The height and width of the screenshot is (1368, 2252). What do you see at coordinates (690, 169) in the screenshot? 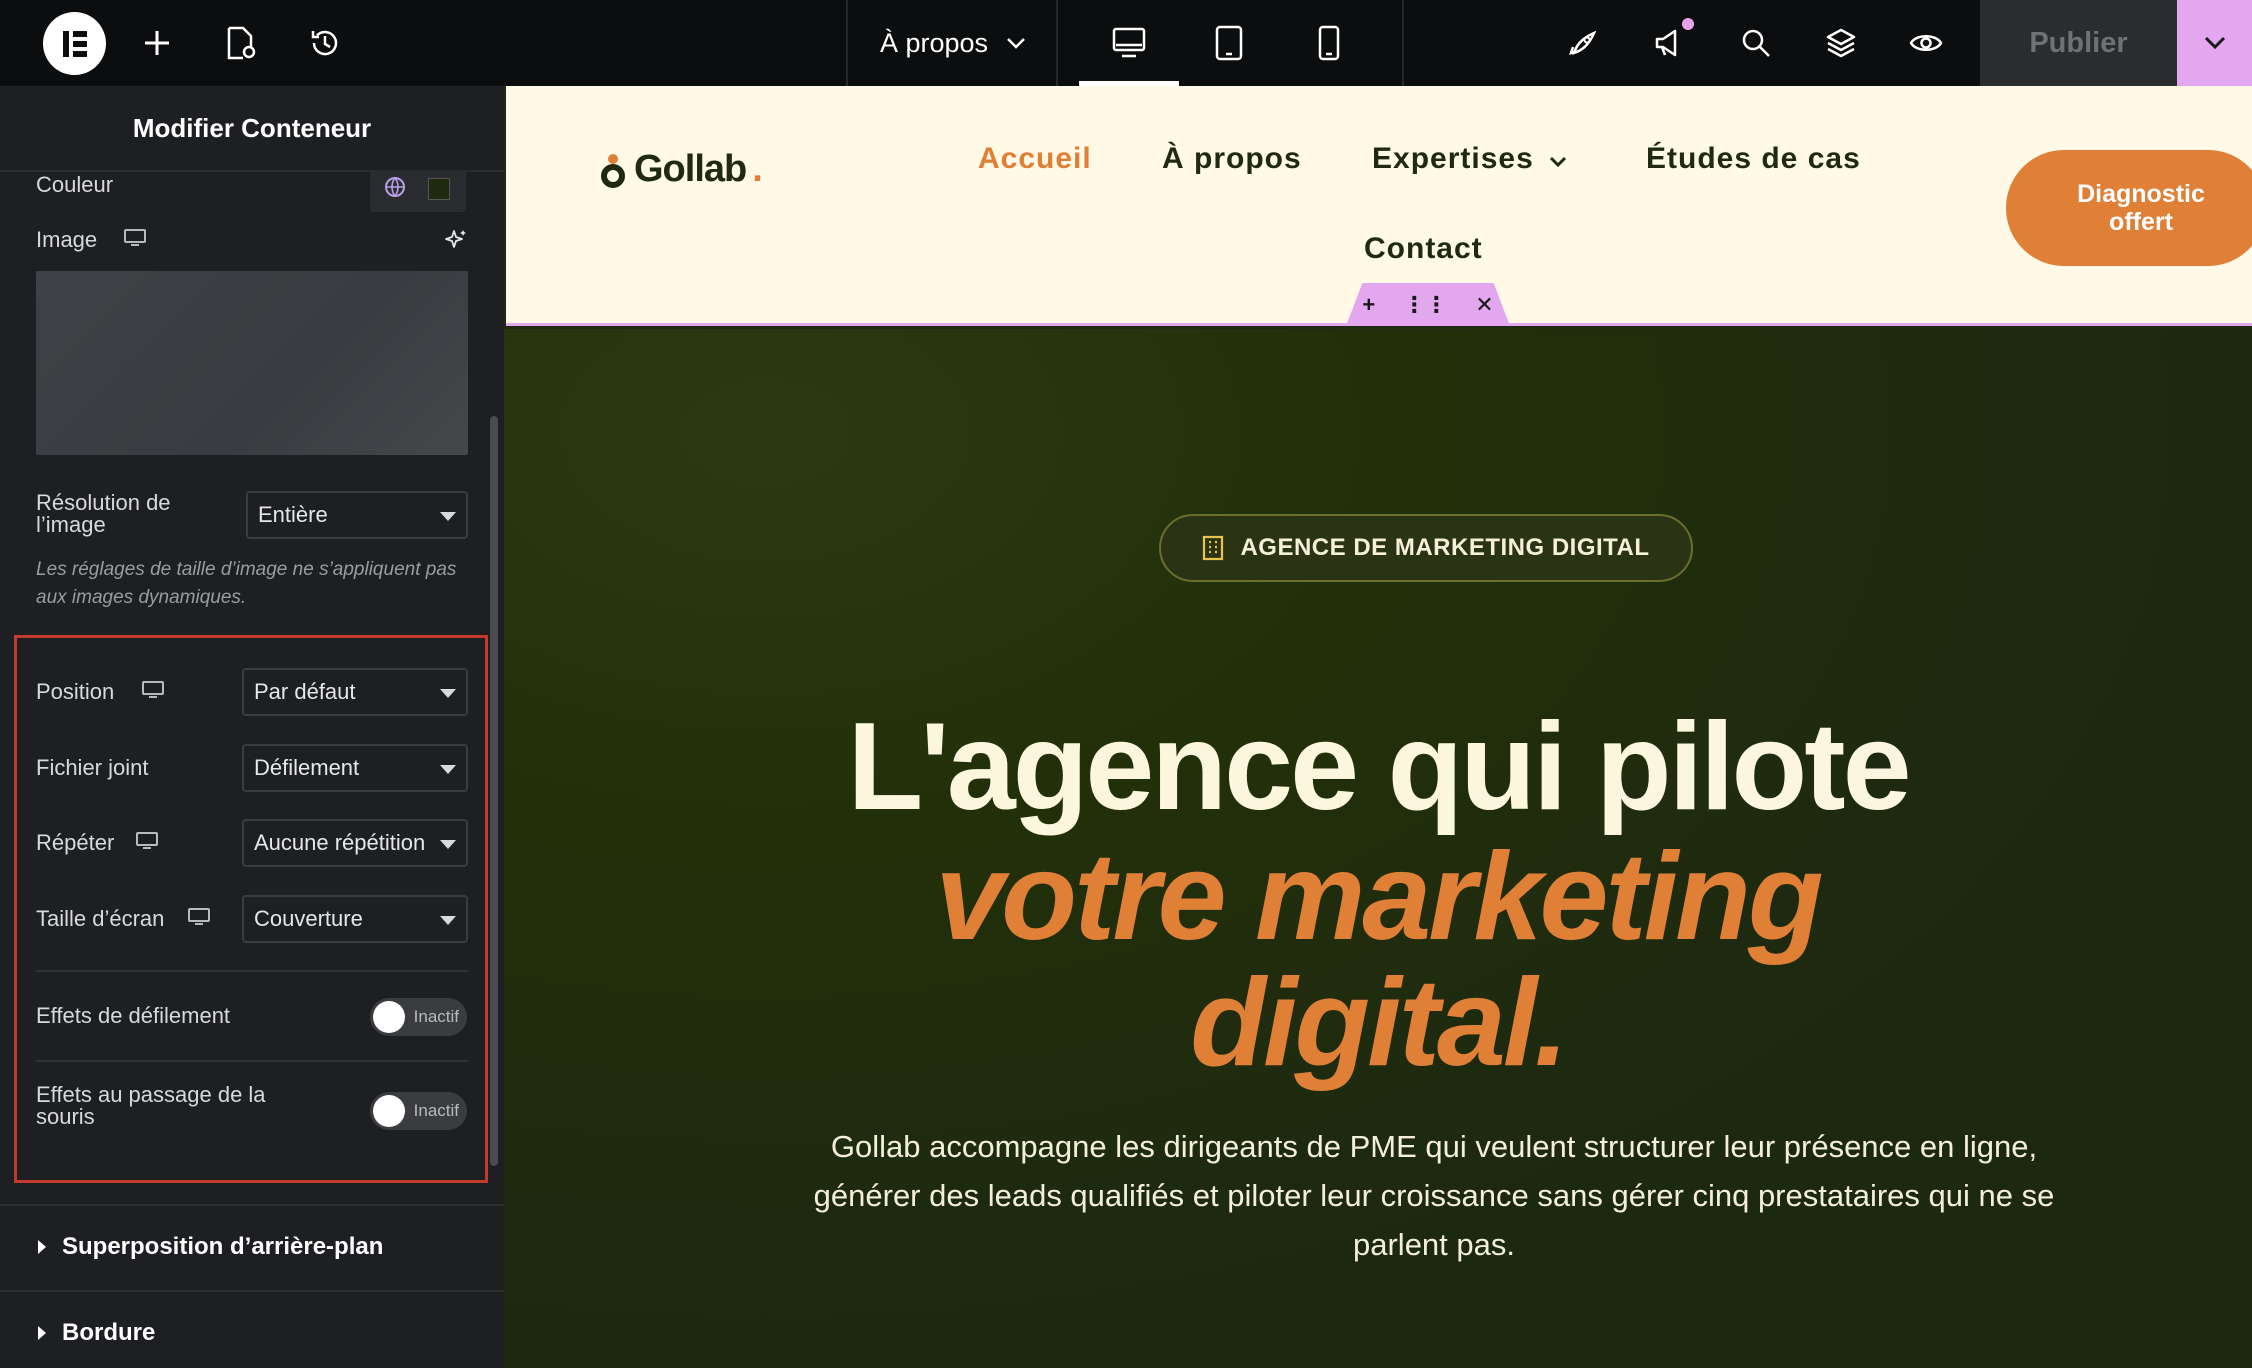
I see `brand-name: Gollab` at bounding box center [690, 169].